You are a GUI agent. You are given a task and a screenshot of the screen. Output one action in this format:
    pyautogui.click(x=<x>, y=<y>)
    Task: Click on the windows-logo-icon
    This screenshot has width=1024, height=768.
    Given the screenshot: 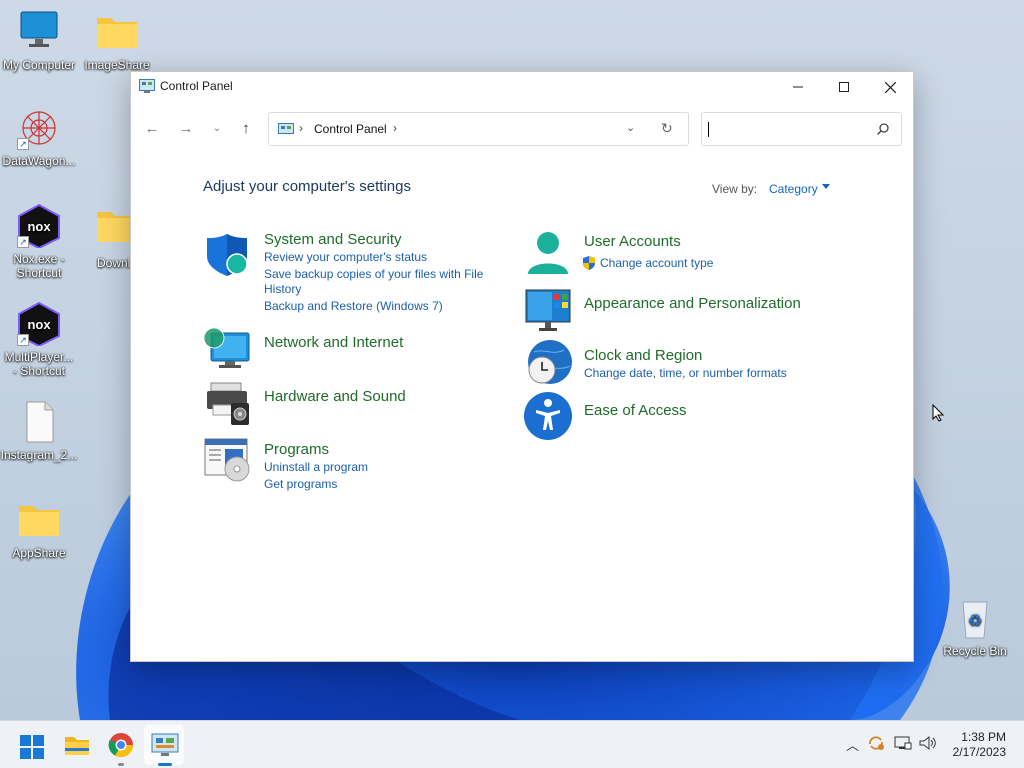 What is the action you would take?
    pyautogui.click(x=32, y=747)
    